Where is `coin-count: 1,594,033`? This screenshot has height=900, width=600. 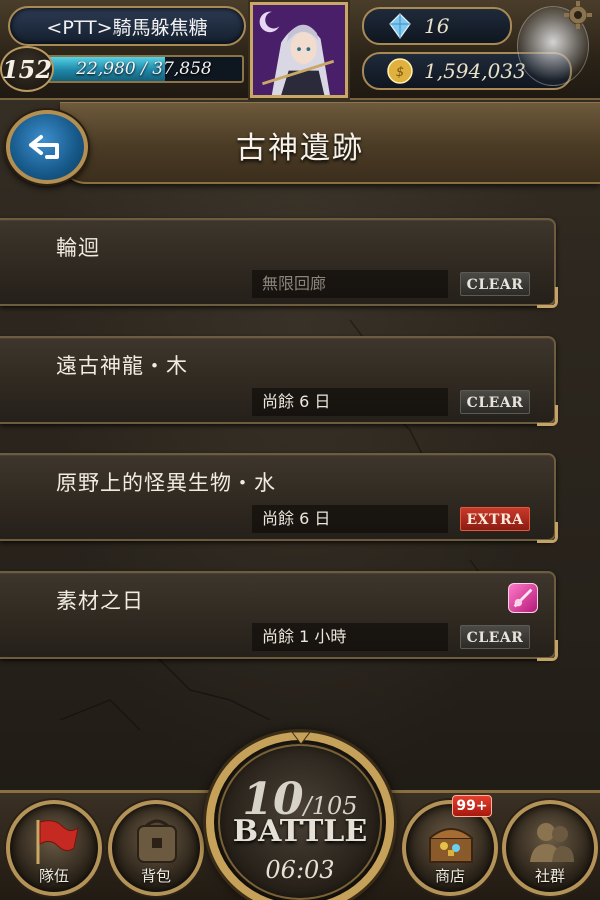 coin-count: 1,594,033 is located at coordinates (475, 71).